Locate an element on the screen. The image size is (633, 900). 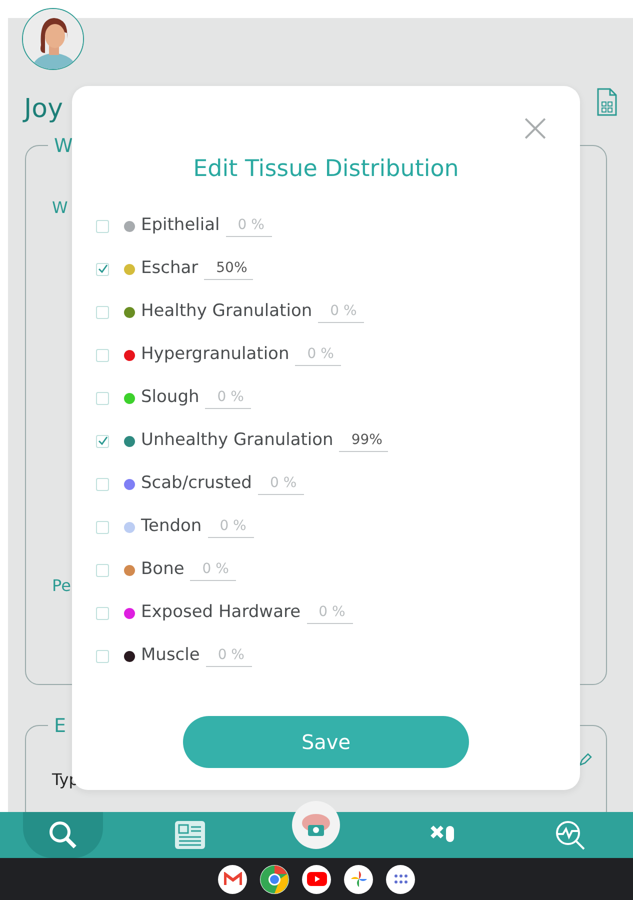
pinwheel-icon is located at coordinates (358, 879).